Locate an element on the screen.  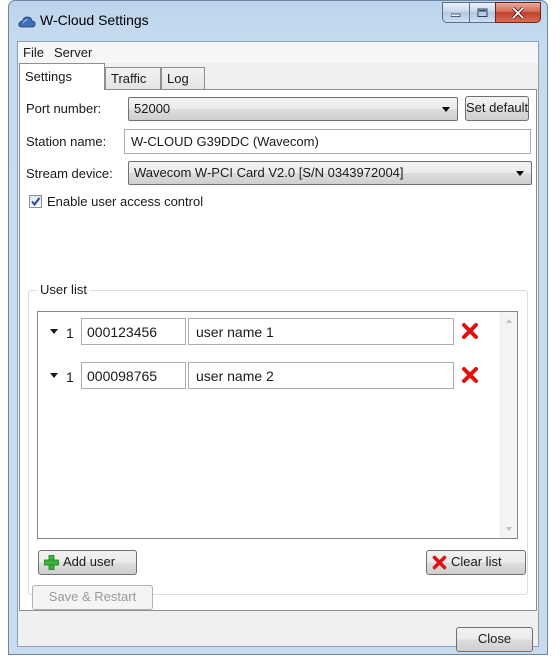
list-item: 1 000123456 user name 1 is located at coordinates (258, 332).